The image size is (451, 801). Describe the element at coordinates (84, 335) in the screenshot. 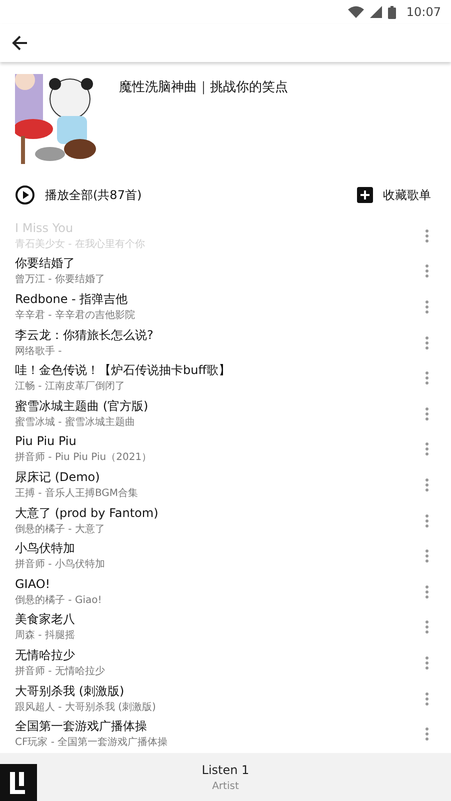

I see `song-title: 李云龙：你猜旅长怎么说?` at that location.